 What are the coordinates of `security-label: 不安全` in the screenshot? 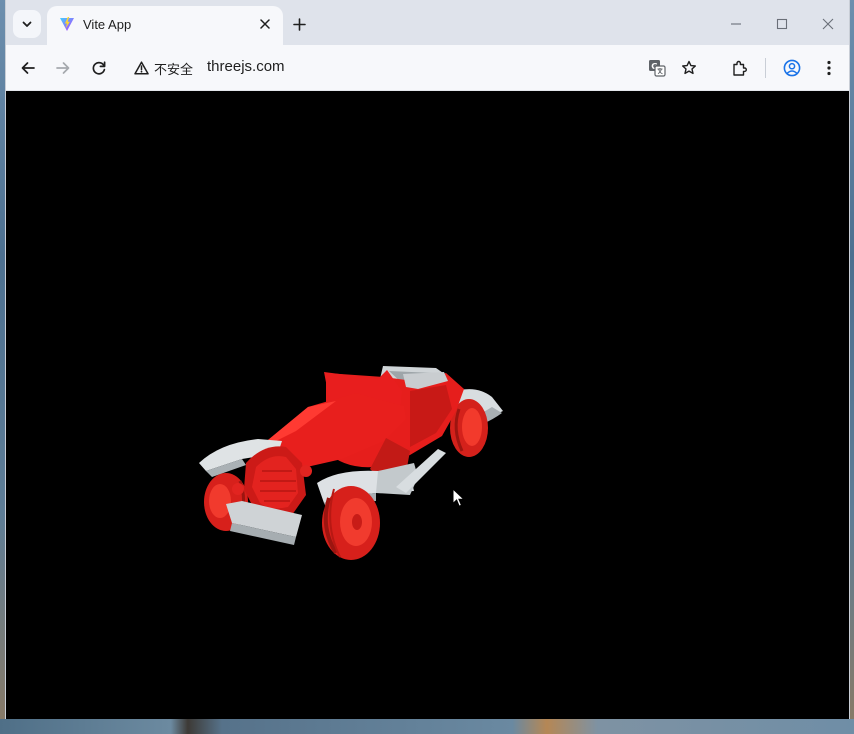 It's located at (174, 69).